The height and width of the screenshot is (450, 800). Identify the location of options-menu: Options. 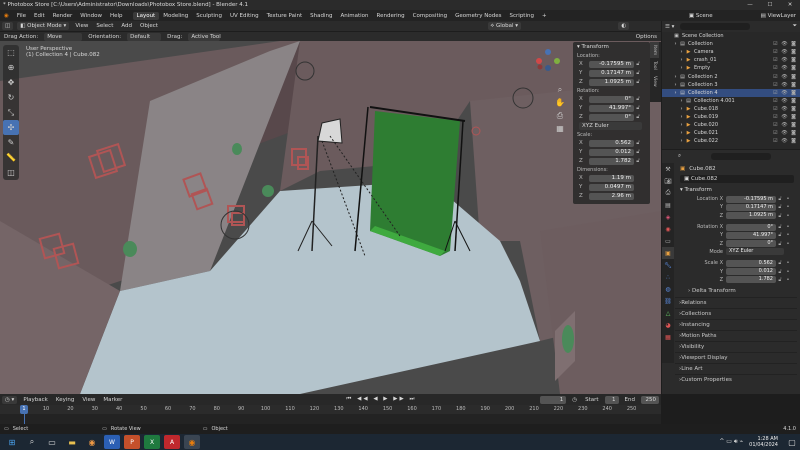
(646, 37).